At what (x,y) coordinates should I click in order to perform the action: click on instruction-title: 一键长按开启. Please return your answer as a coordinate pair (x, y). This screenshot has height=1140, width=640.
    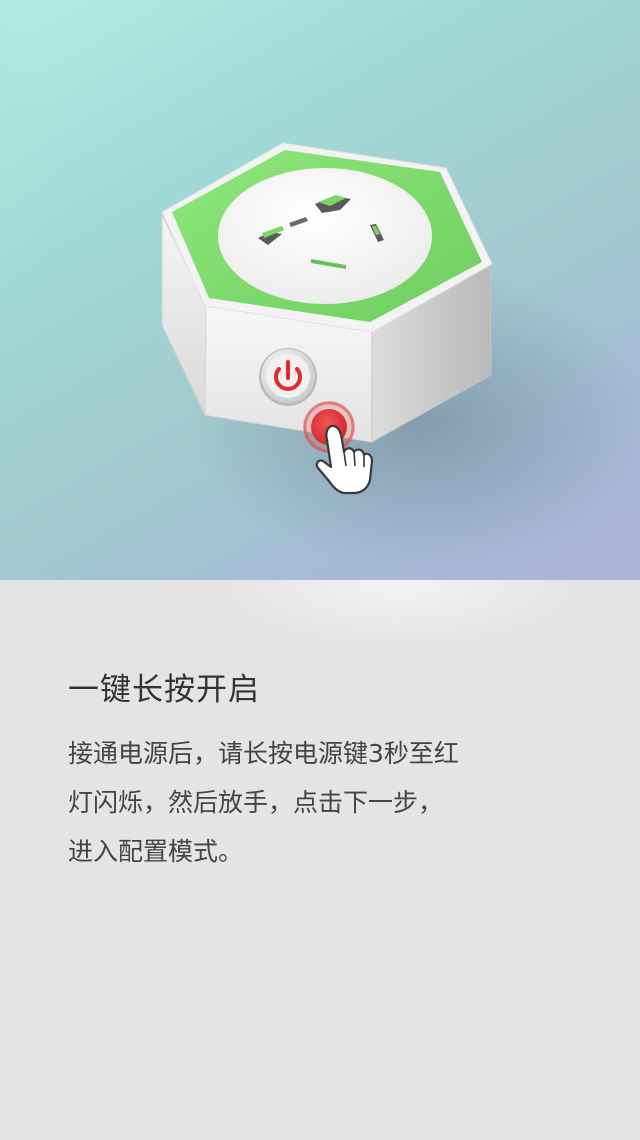
    Looking at the image, I should click on (164, 690).